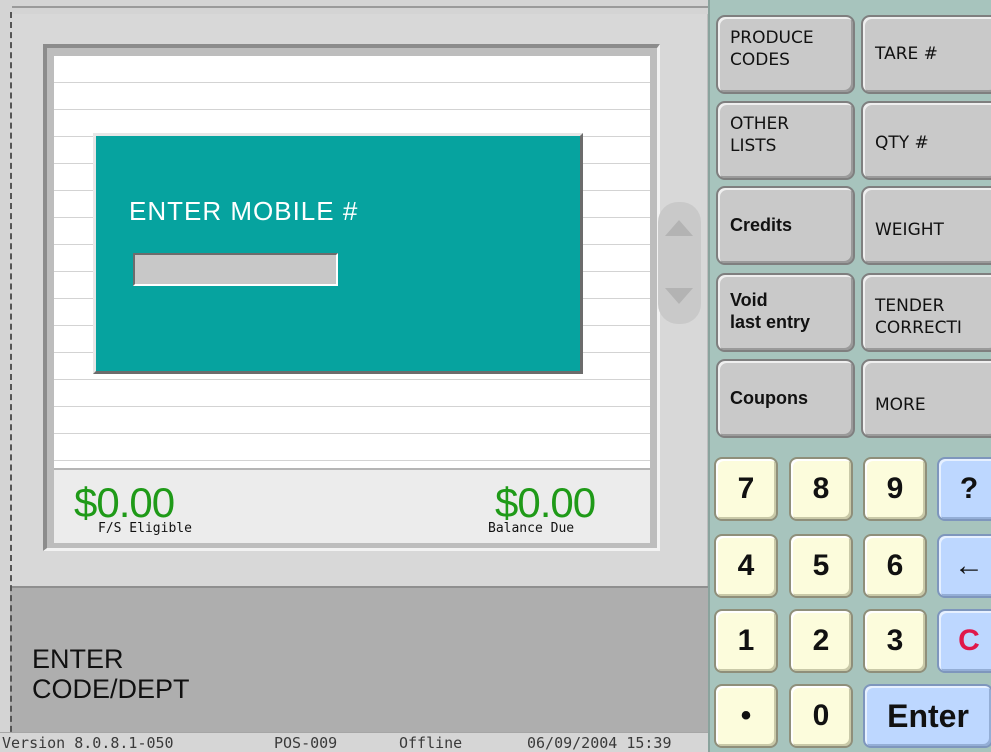 This screenshot has height=752, width=991. I want to click on qty-button: QTY #, so click(926, 140).